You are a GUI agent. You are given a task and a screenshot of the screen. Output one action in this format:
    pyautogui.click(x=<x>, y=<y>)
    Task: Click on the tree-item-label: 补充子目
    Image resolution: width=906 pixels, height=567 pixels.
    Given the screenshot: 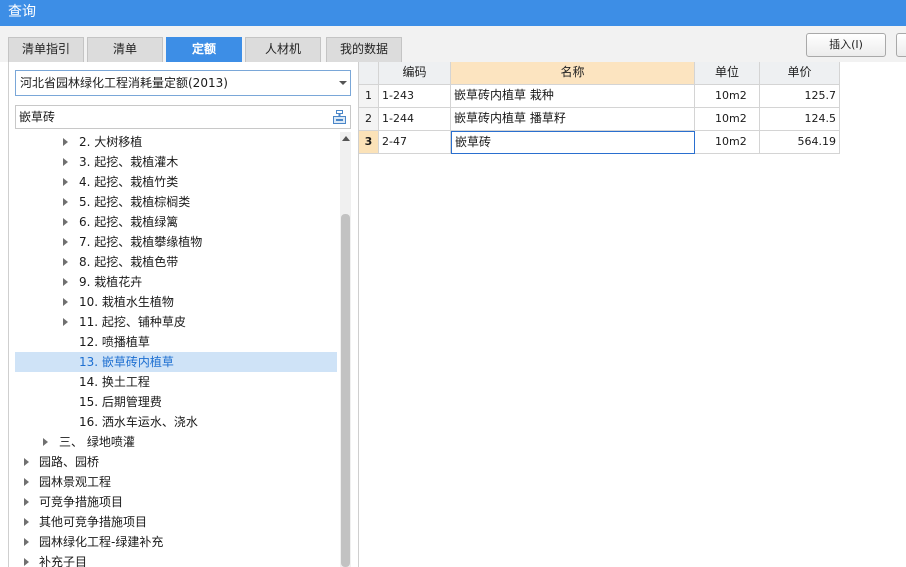 What is the action you would take?
    pyautogui.click(x=63, y=561)
    